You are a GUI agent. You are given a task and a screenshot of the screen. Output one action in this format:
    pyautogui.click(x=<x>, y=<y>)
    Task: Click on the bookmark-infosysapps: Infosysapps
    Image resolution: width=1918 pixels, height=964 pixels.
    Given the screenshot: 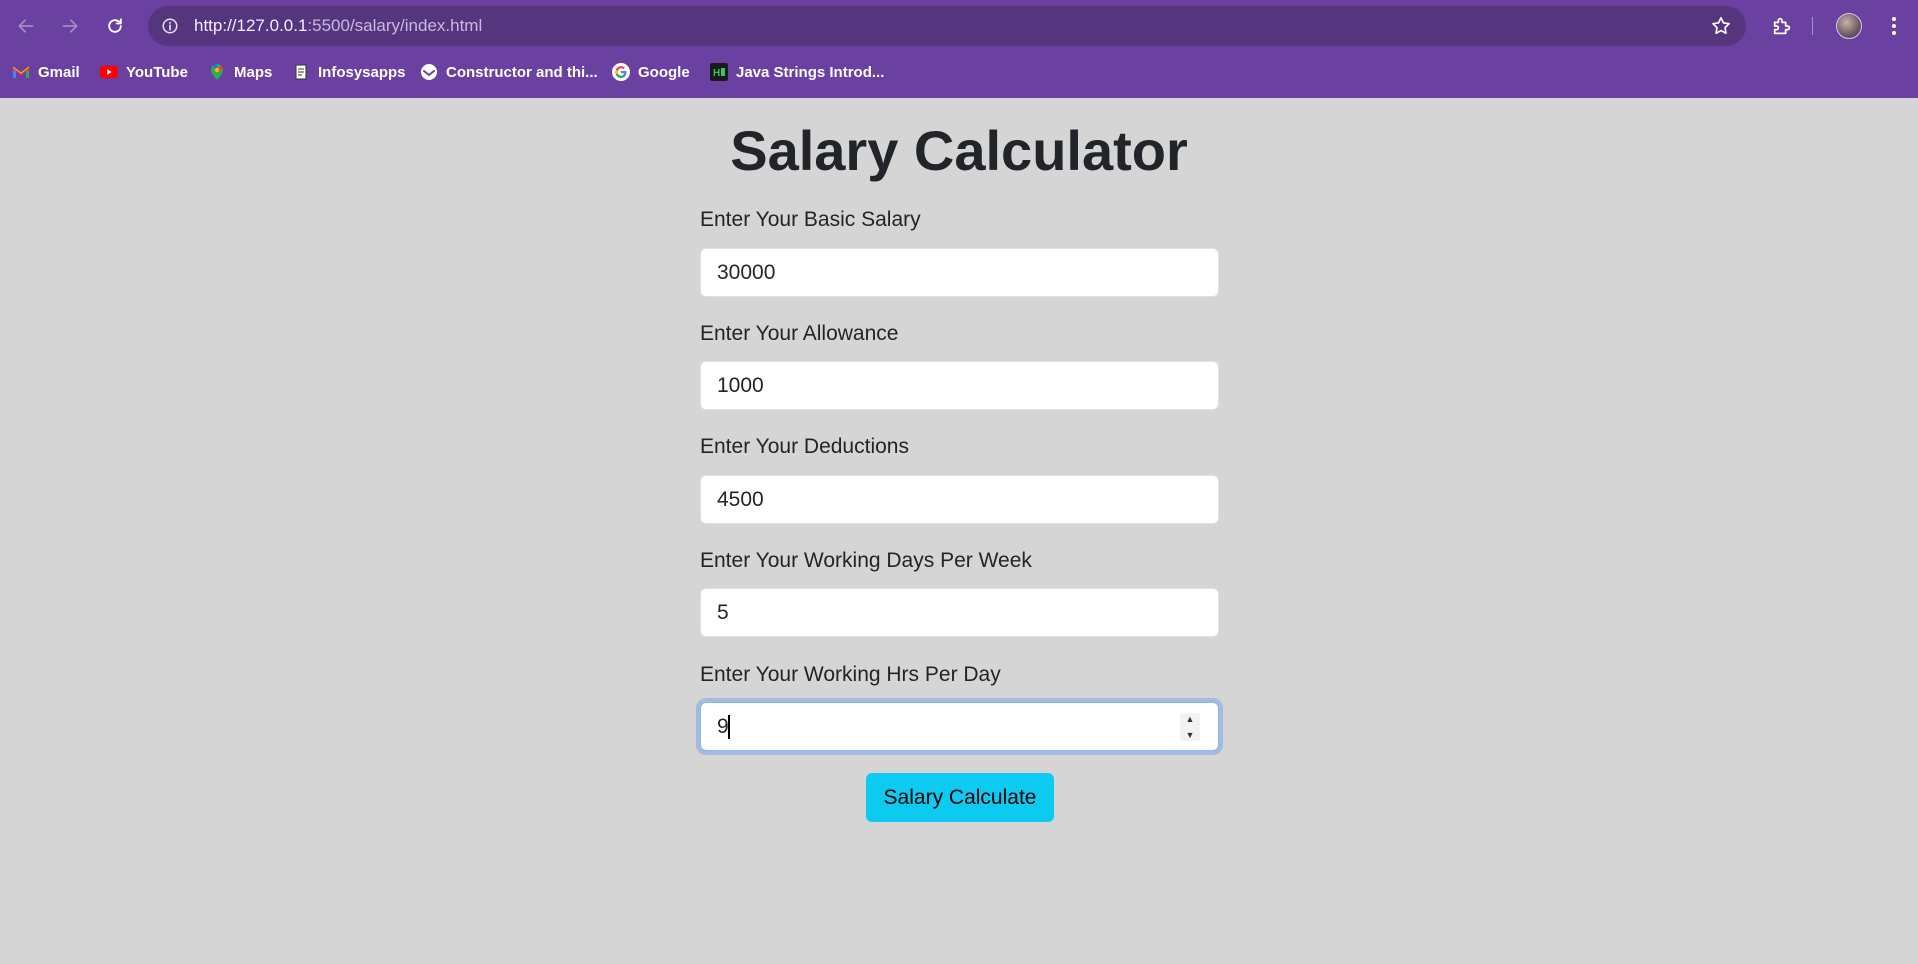 What is the action you would take?
    pyautogui.click(x=349, y=72)
    